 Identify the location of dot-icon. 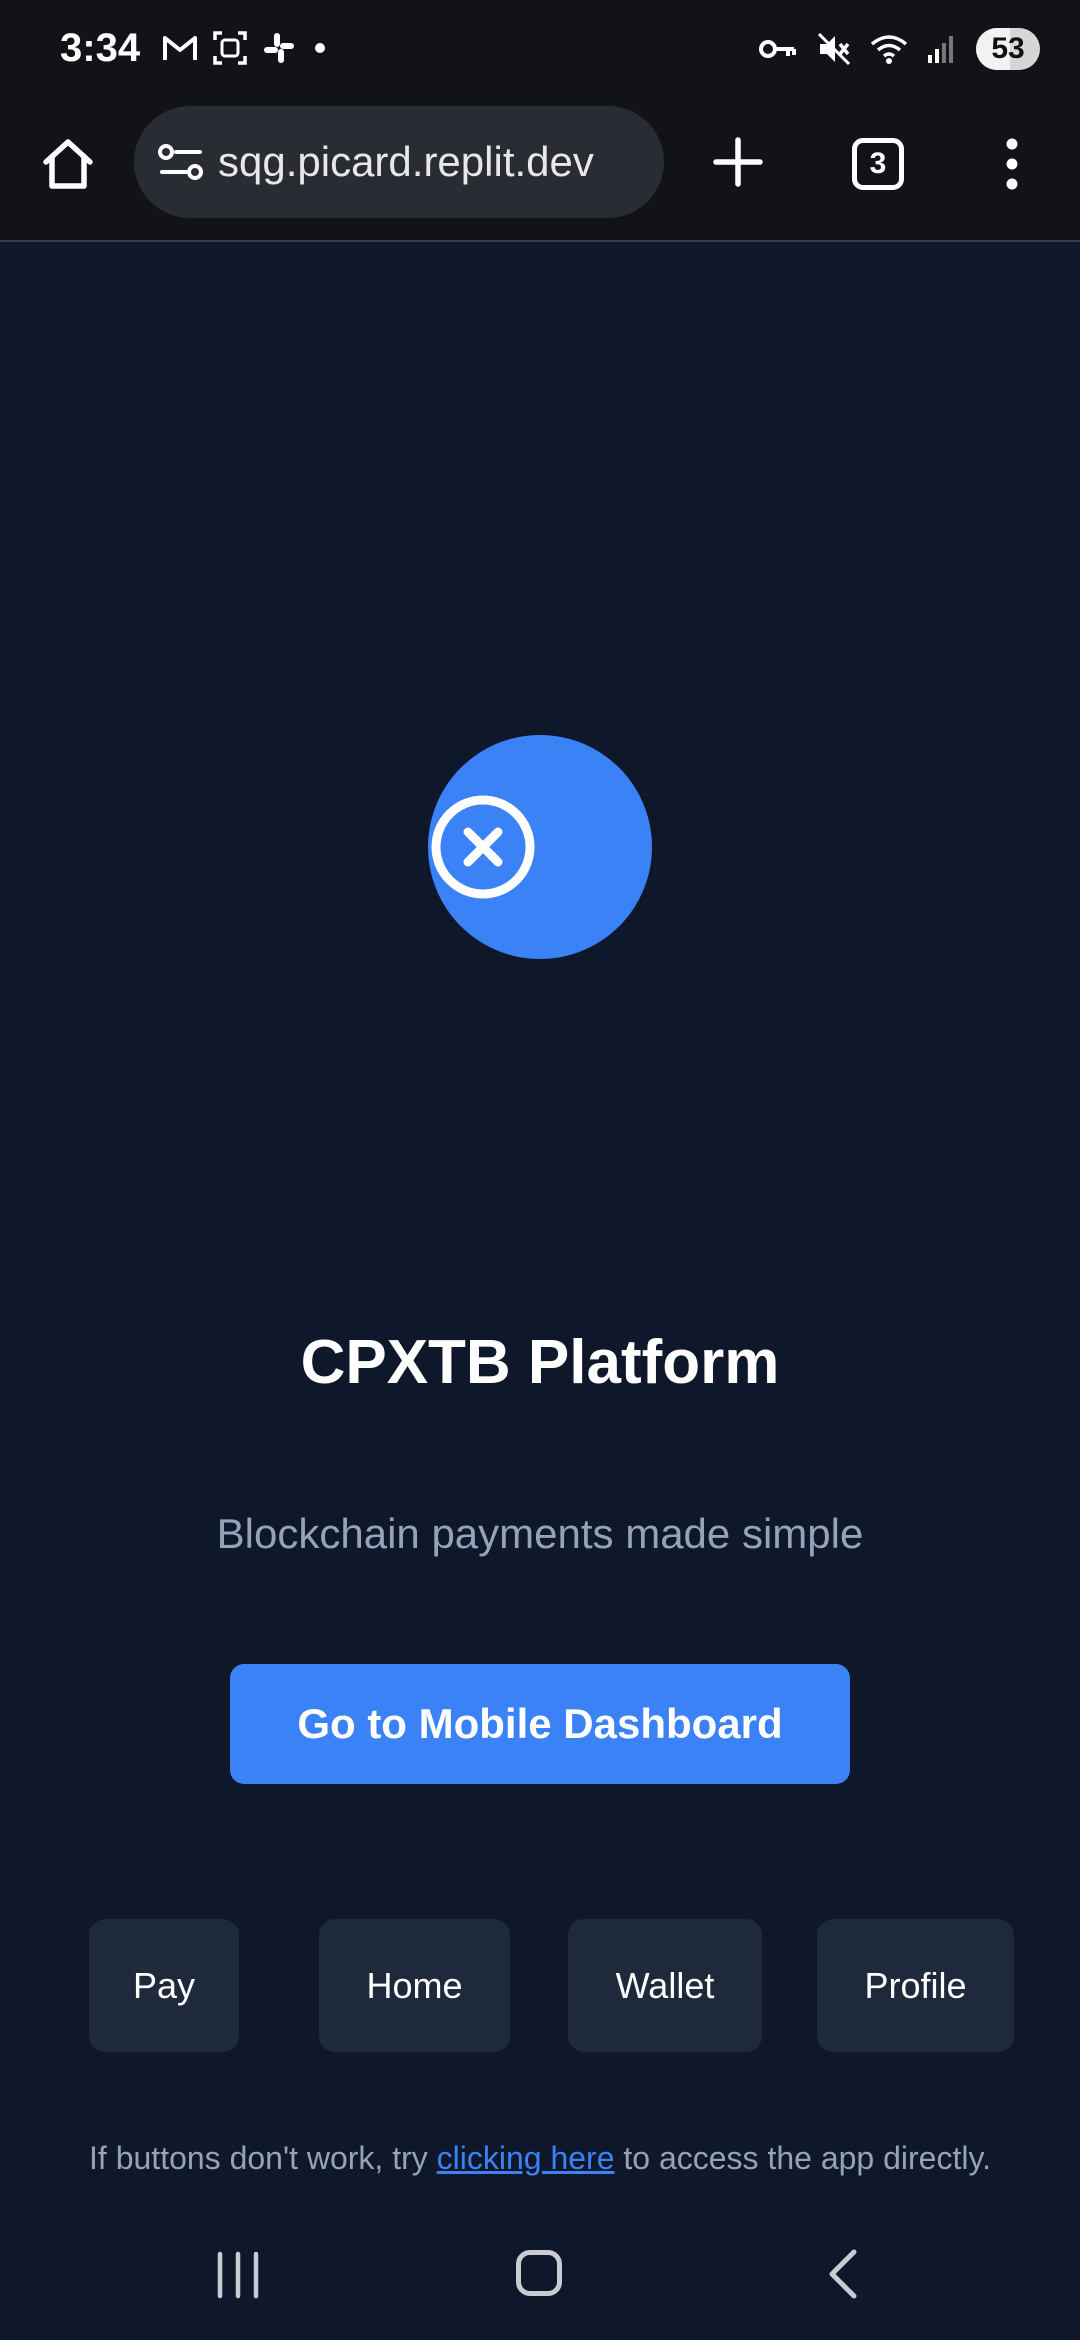
(320, 48).